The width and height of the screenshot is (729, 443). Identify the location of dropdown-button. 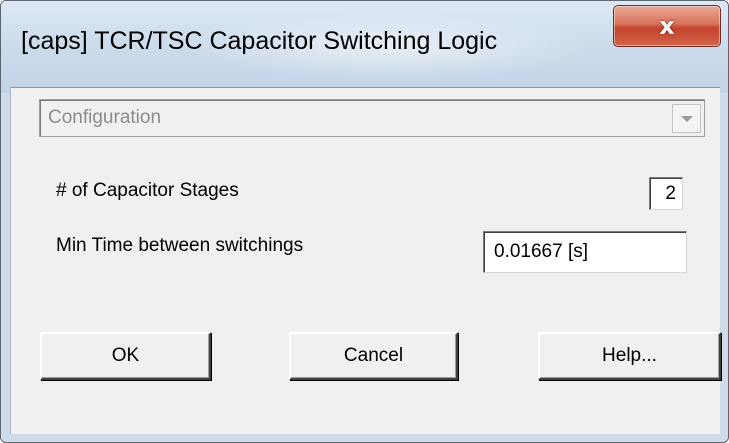
(686, 118).